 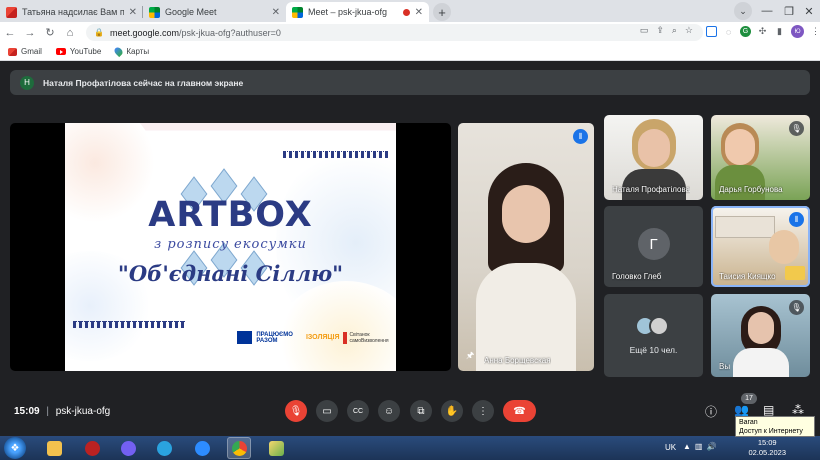 I want to click on clock-date: 02.05.2023, so click(x=767, y=452).